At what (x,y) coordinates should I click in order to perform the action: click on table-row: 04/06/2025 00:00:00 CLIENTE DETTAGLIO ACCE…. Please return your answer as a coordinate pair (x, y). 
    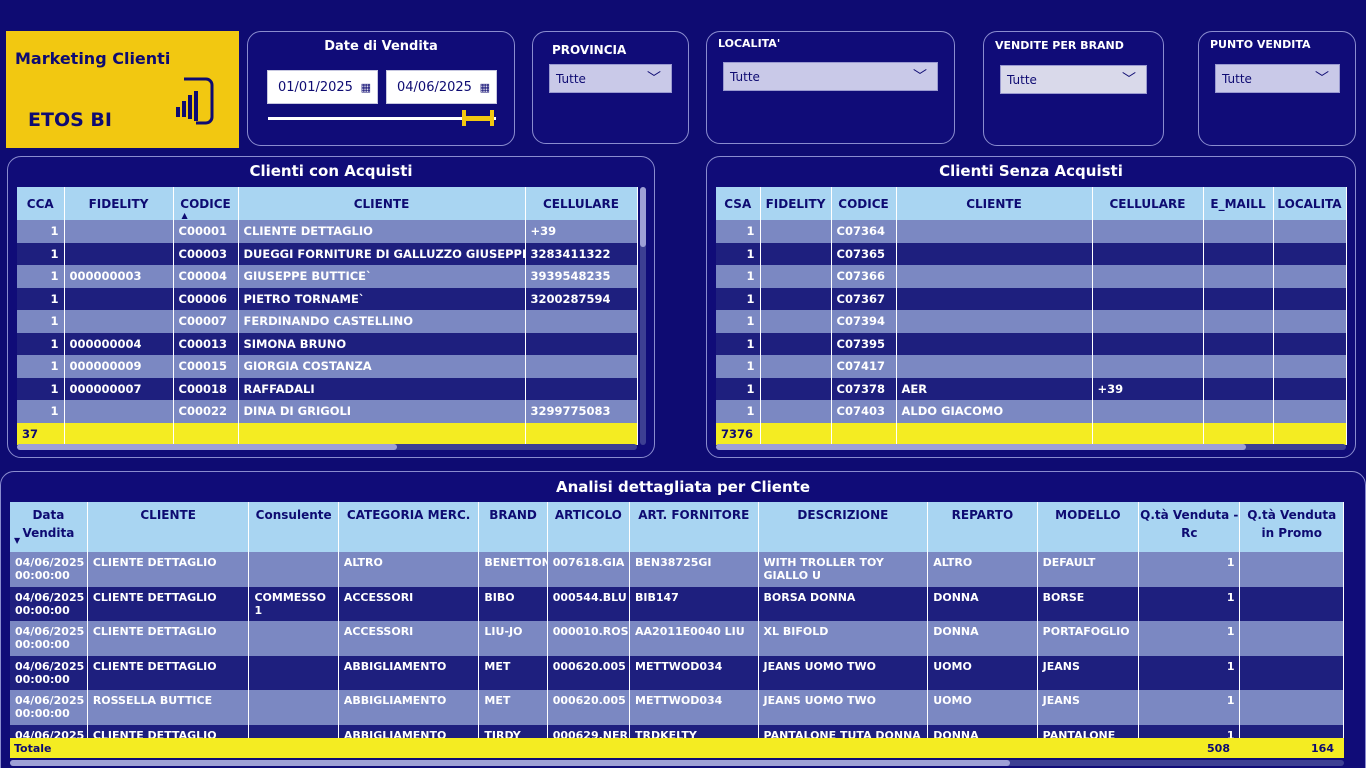
    Looking at the image, I should click on (677, 638).